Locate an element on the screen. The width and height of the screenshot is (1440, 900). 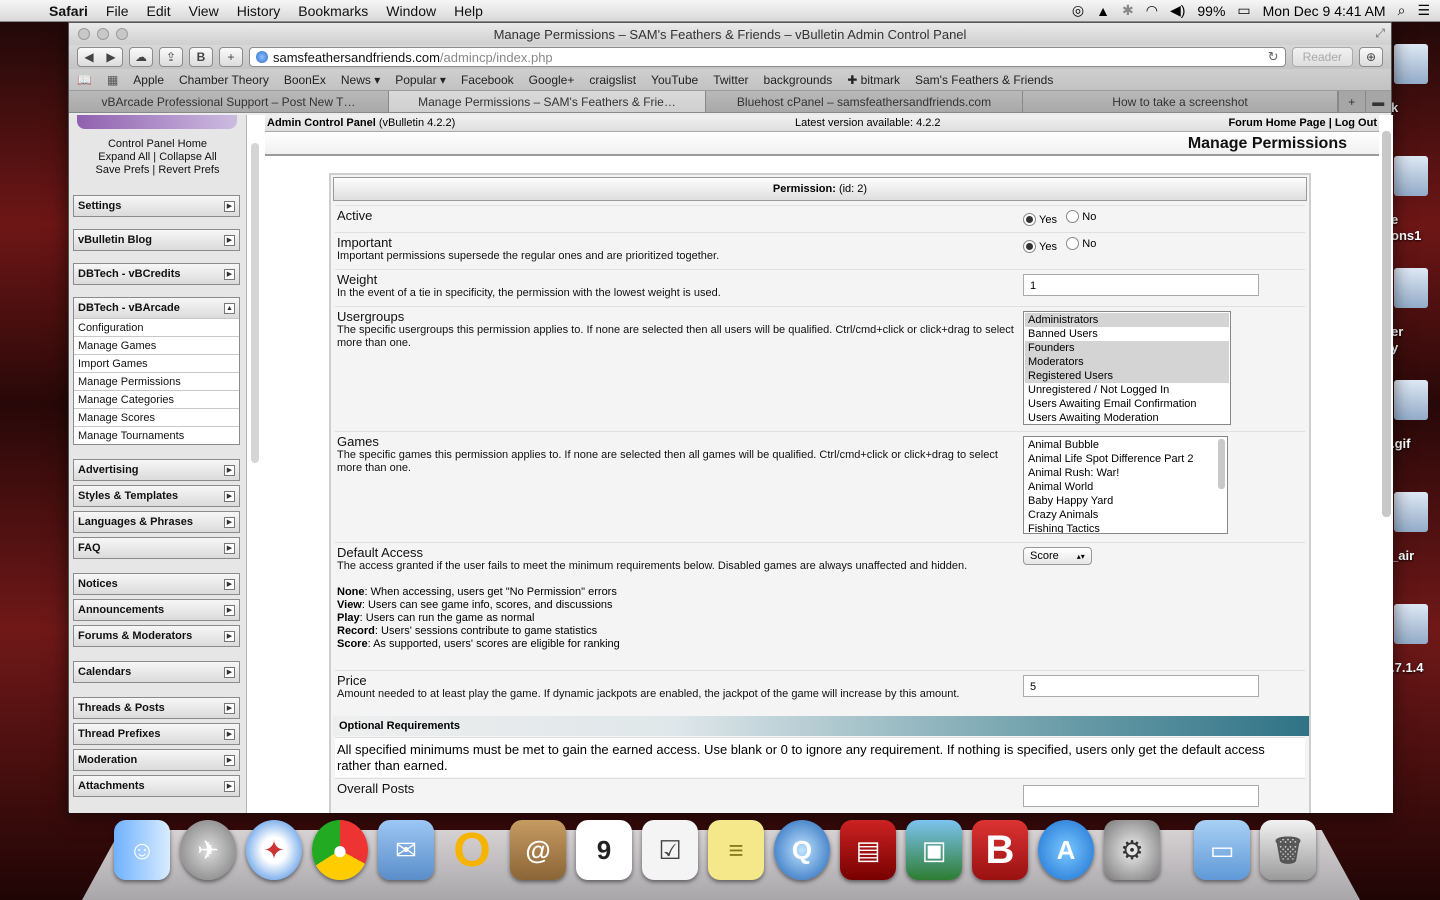
nav-group-header: Notices ▶ is located at coordinates (156, 584).